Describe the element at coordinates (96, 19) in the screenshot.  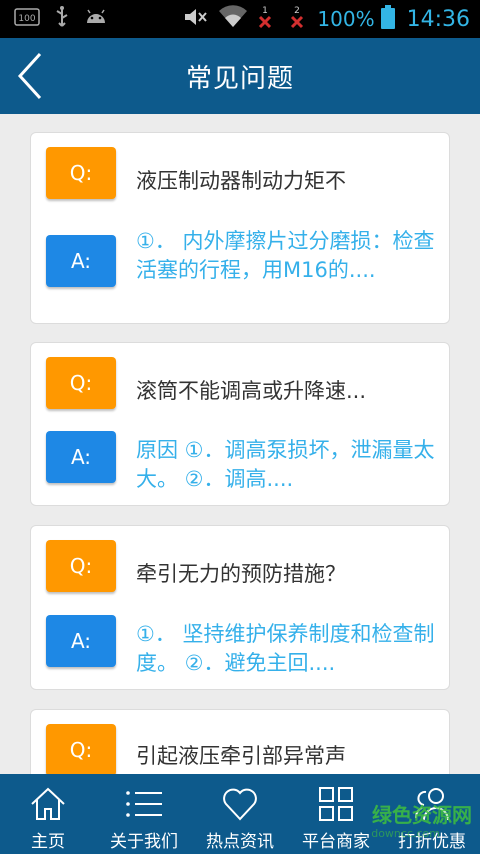
I see `android-icon` at that location.